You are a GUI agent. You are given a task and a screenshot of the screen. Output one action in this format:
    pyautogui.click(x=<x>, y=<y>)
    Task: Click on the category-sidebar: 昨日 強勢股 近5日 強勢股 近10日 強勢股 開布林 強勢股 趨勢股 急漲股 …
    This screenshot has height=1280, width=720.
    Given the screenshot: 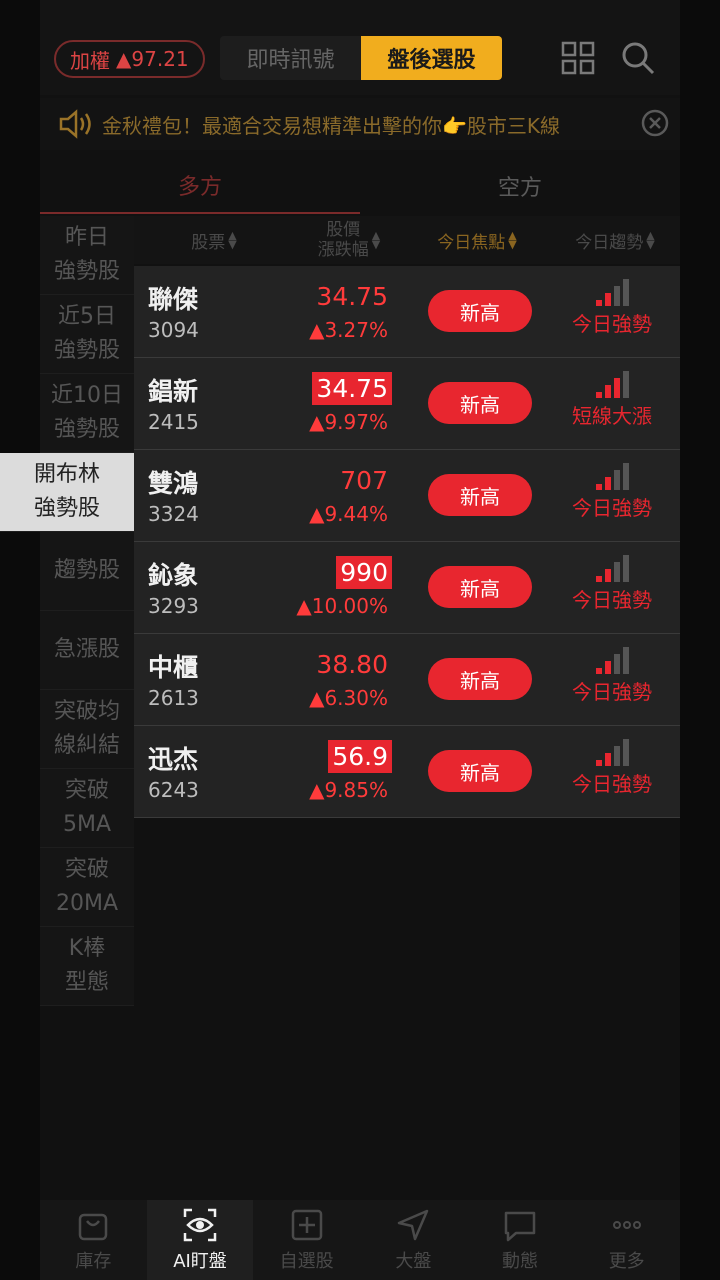 What is the action you would take?
    pyautogui.click(x=67, y=611)
    